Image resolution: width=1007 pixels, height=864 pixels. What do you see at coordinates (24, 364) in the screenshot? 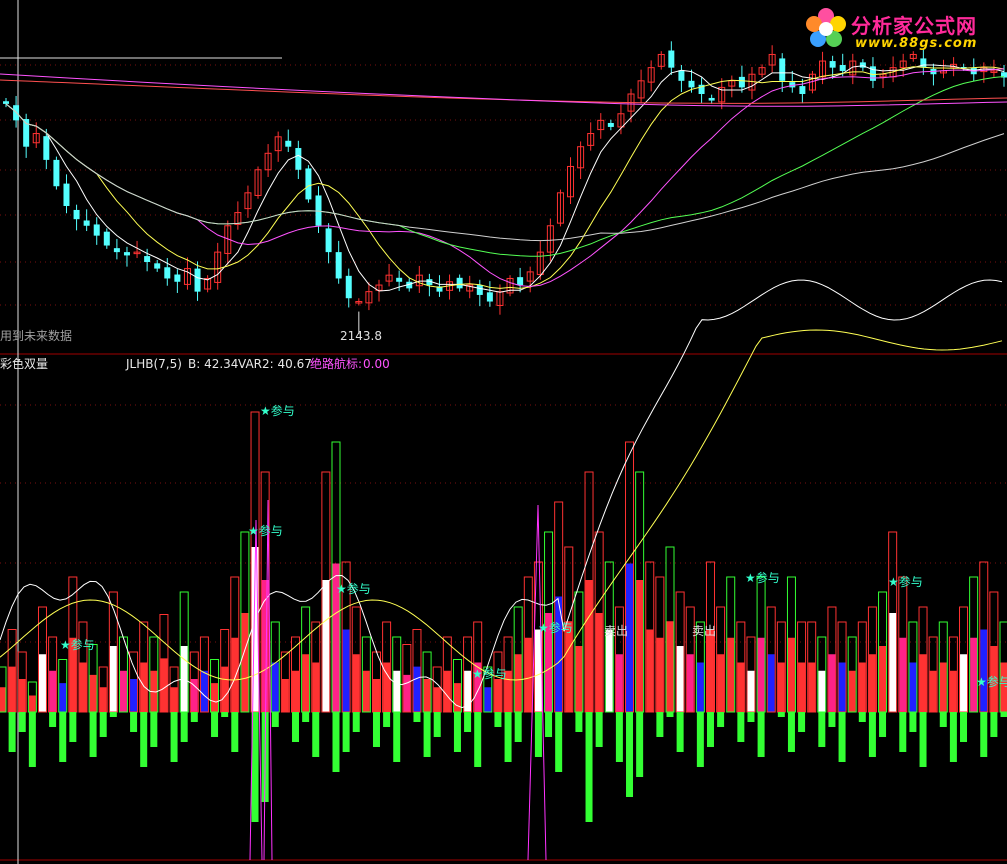
I see `indicator-name: 彩色双量` at bounding box center [24, 364].